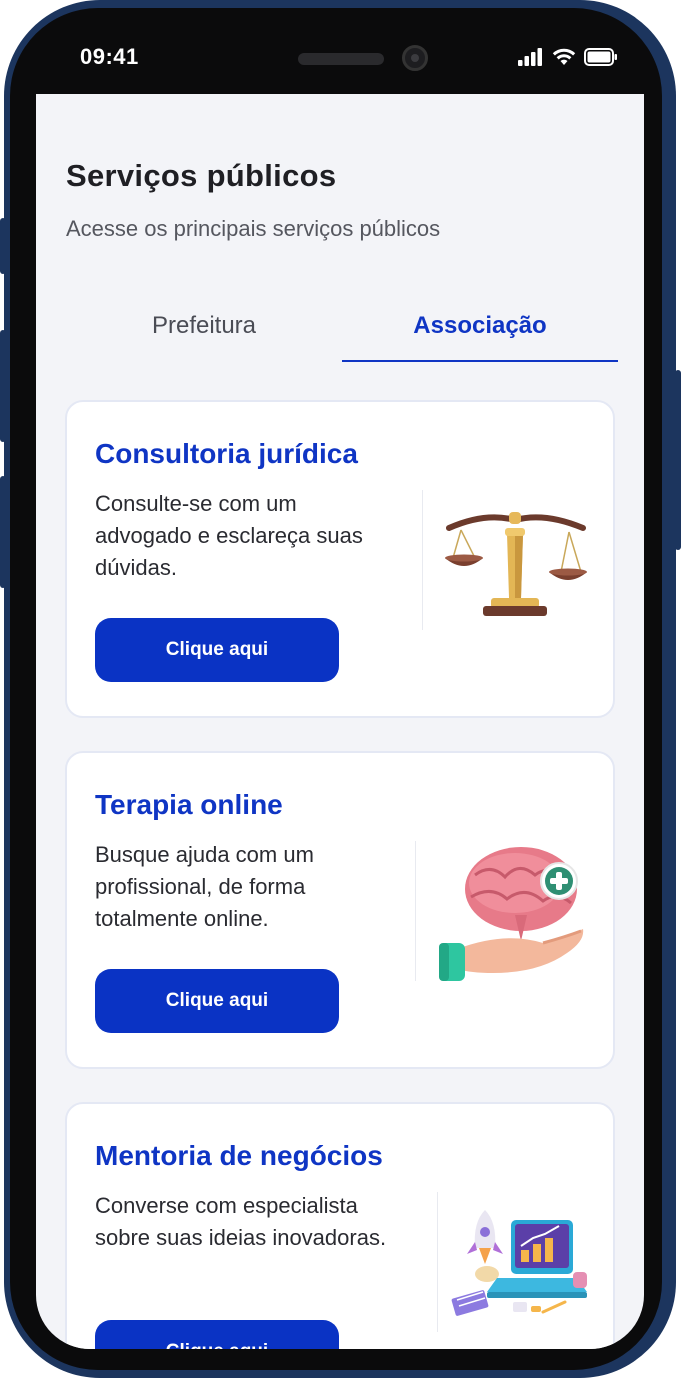 The width and height of the screenshot is (681, 1380). Describe the element at coordinates (253, 228) in the screenshot. I see `page-subtitle: Acesse os principais serviços públicos` at that location.